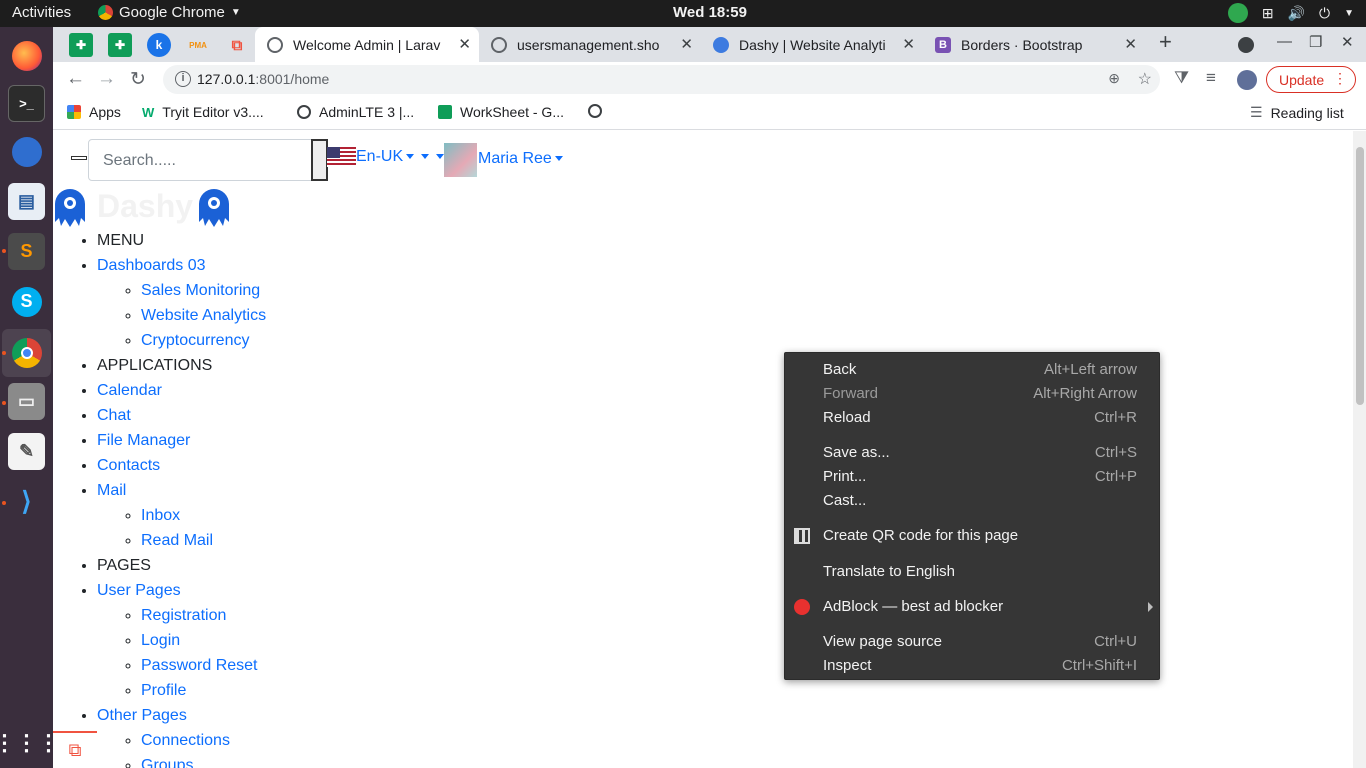 This screenshot has height=768, width=1366. Describe the element at coordinates (973, 477) in the screenshot. I see `context-menu-item-print: Print... Ctrl+P` at that location.